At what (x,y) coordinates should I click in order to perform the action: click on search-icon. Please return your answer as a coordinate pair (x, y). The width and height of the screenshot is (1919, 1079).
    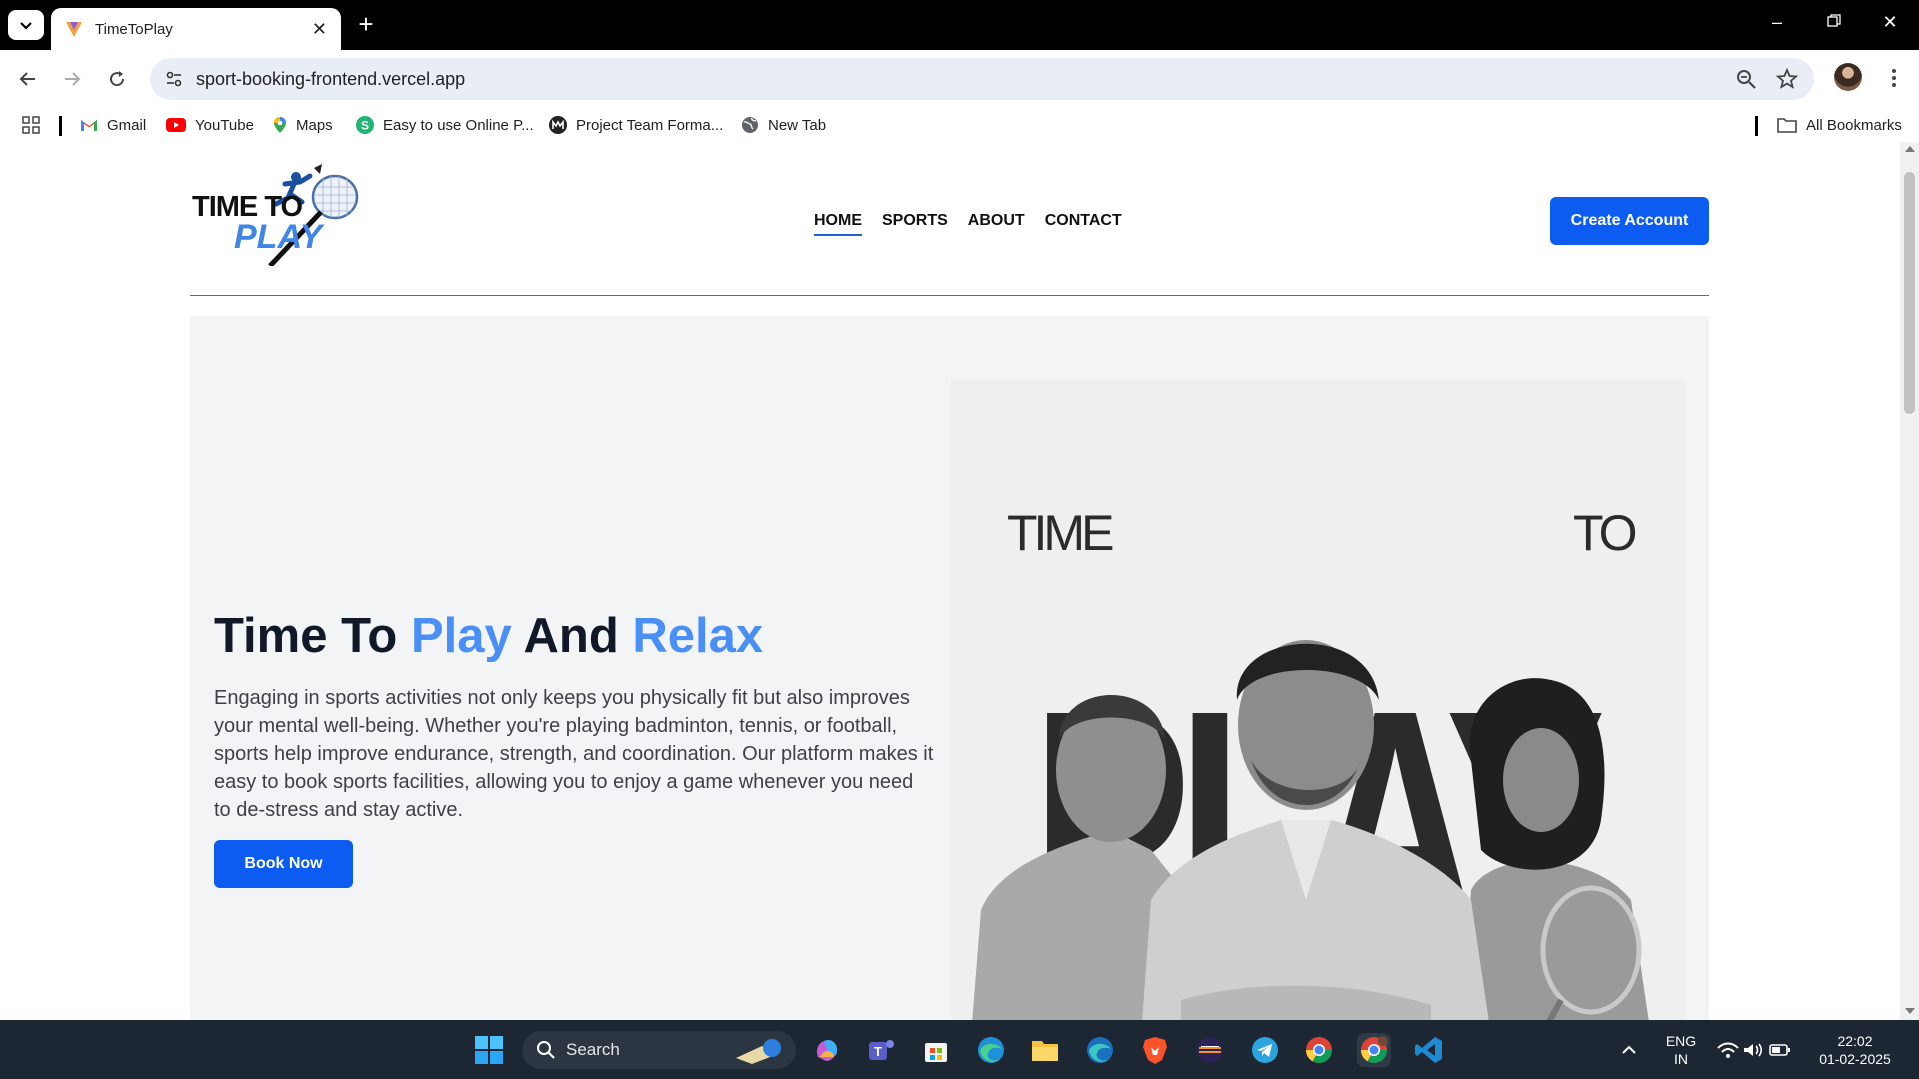
    Looking at the image, I should click on (546, 1050).